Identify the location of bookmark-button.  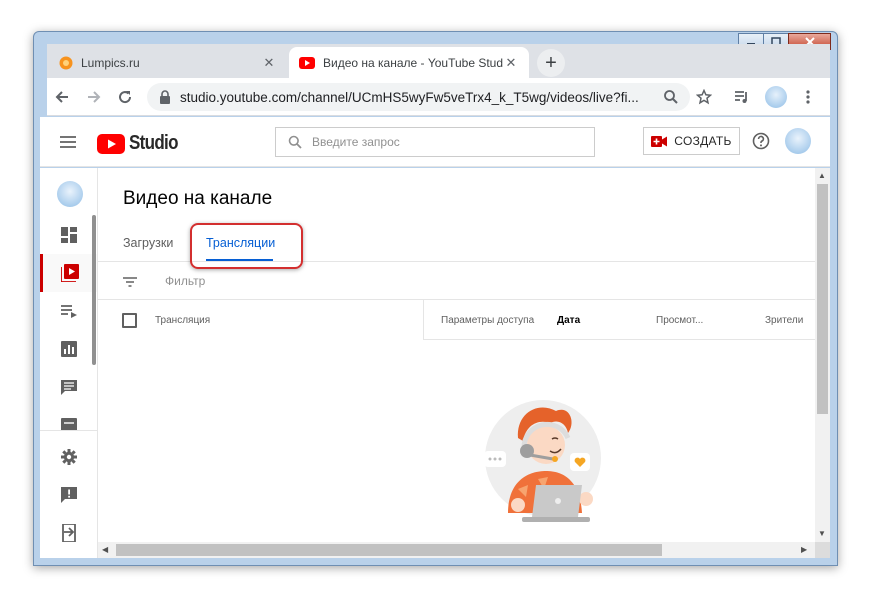
(704, 97).